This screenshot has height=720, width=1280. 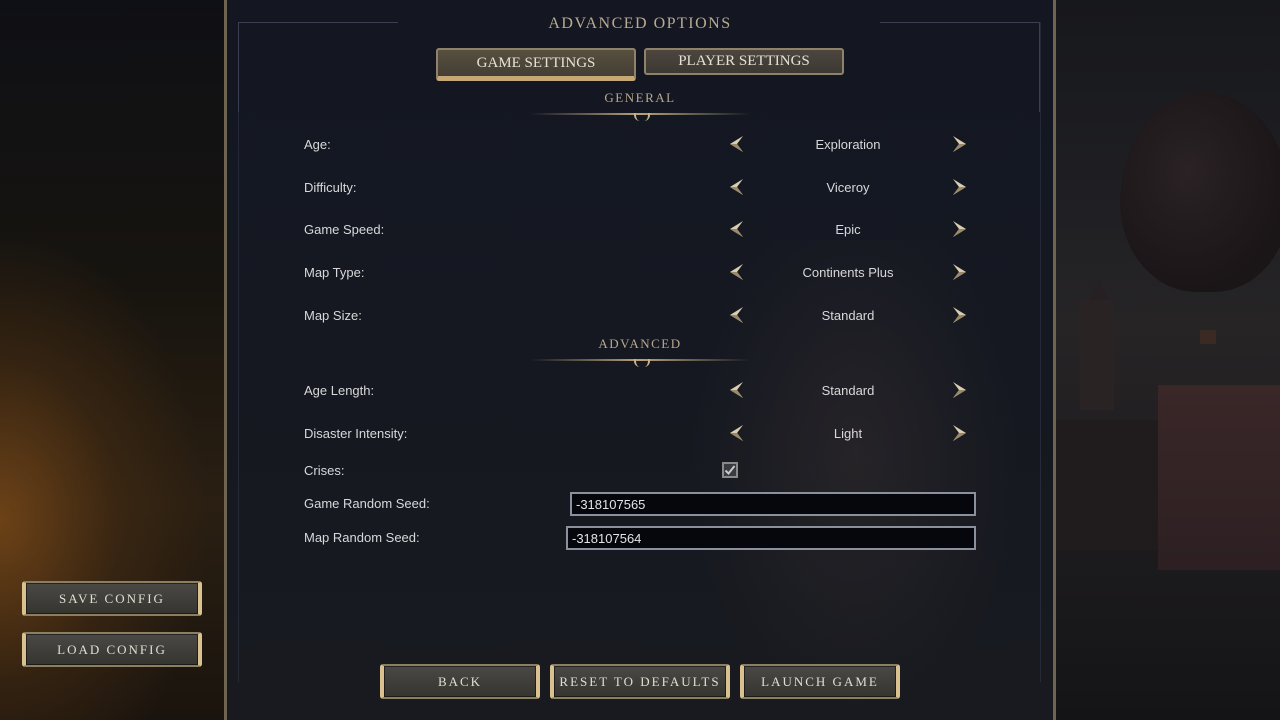 What do you see at coordinates (848, 187) in the screenshot?
I see `difficulty-value: Viceroy` at bounding box center [848, 187].